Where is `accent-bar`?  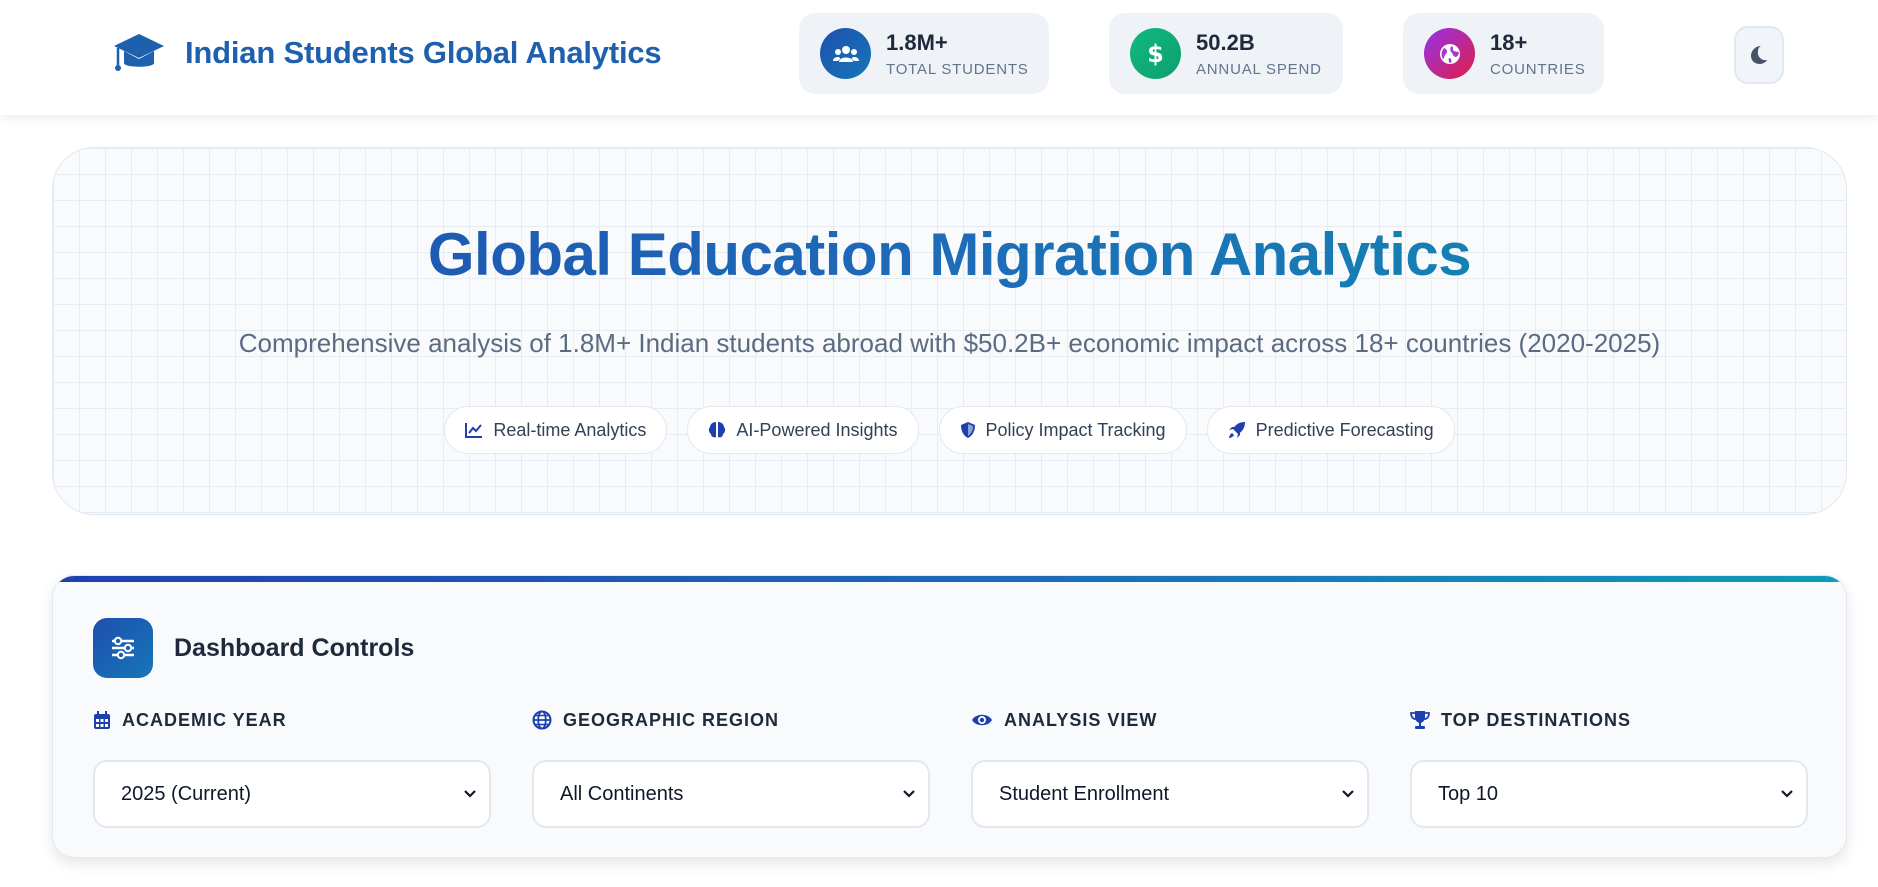 accent-bar is located at coordinates (949, 579).